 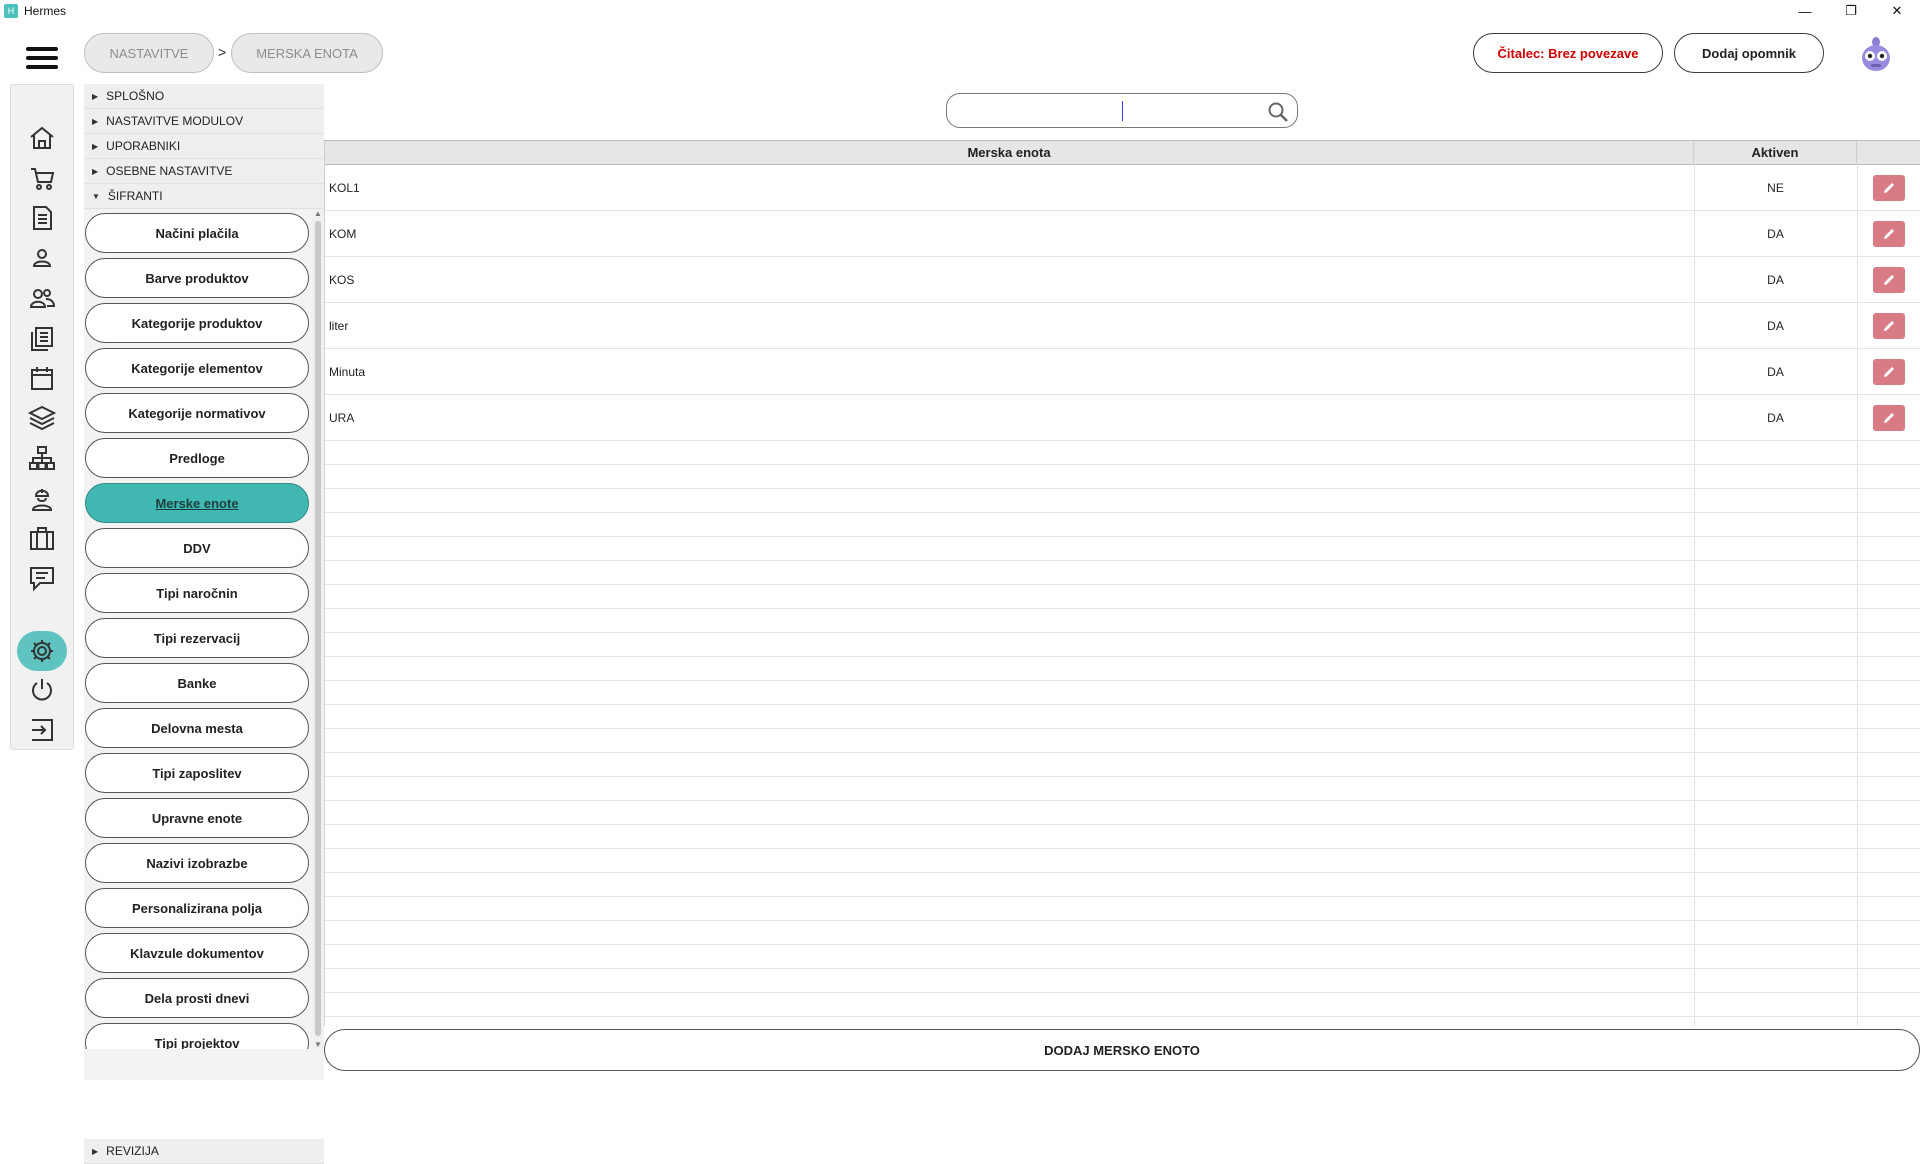 What do you see at coordinates (96, 196) in the screenshot?
I see `collapse-arrow-icon: ▼` at bounding box center [96, 196].